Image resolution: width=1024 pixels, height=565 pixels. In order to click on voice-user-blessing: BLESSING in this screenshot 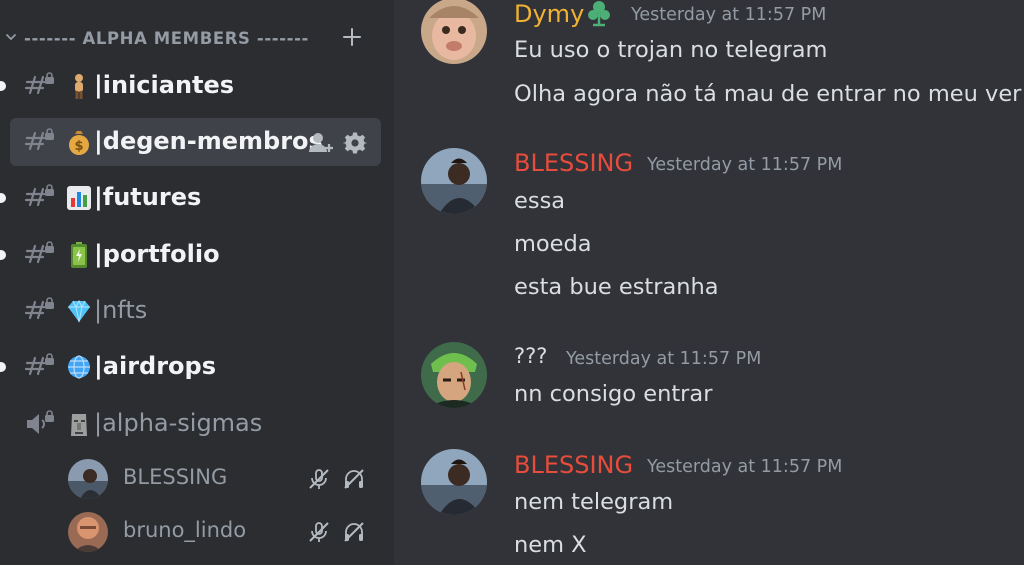, I will do `click(223, 479)`.